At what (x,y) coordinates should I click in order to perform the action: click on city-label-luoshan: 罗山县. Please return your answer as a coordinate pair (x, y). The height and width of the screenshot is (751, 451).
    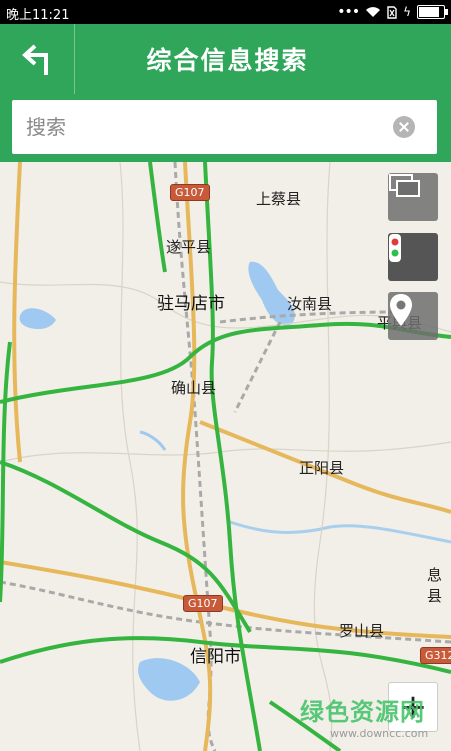
    Looking at the image, I should click on (361, 630).